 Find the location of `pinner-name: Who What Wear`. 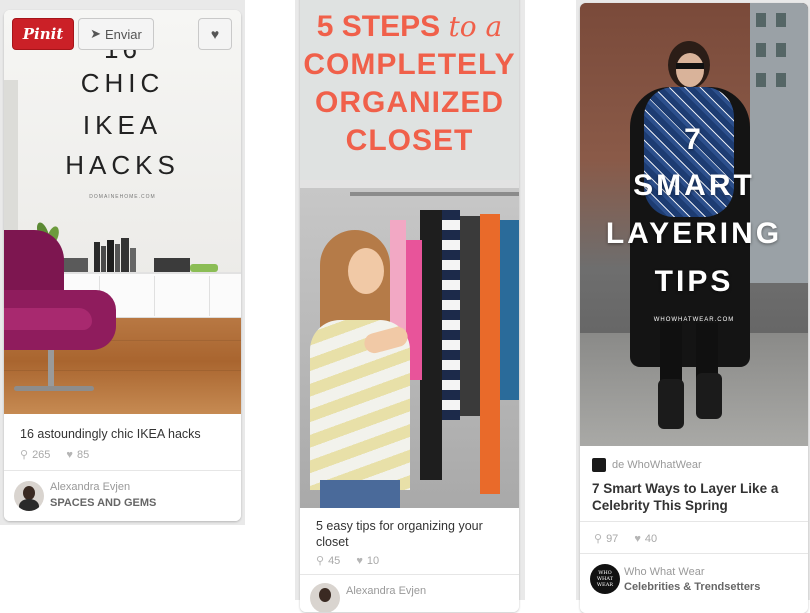

pinner-name: Who What Wear is located at coordinates (664, 572).